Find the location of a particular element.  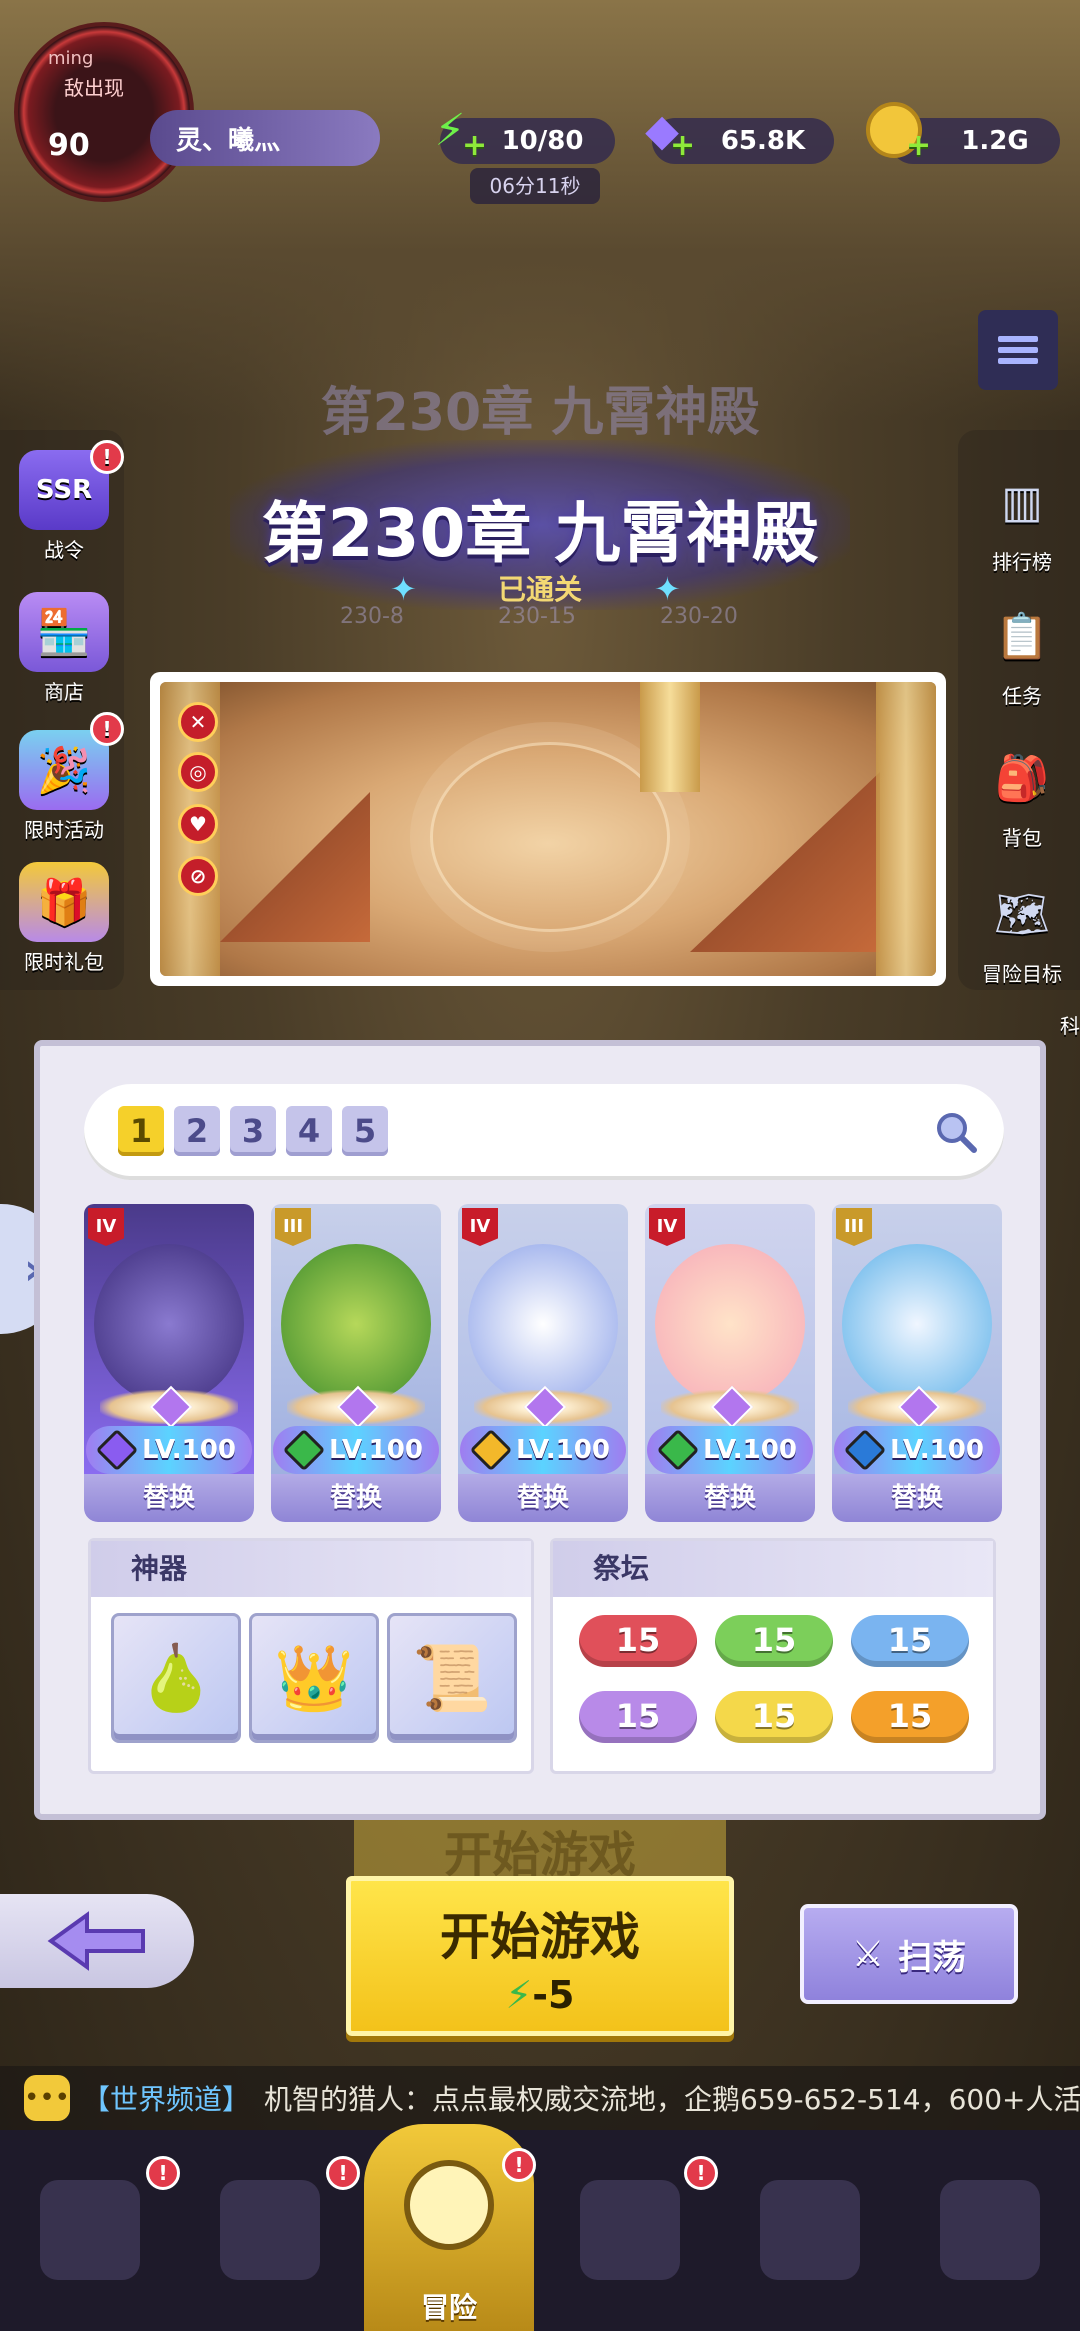

chat-bubble-icon: ••• is located at coordinates (47, 2098).